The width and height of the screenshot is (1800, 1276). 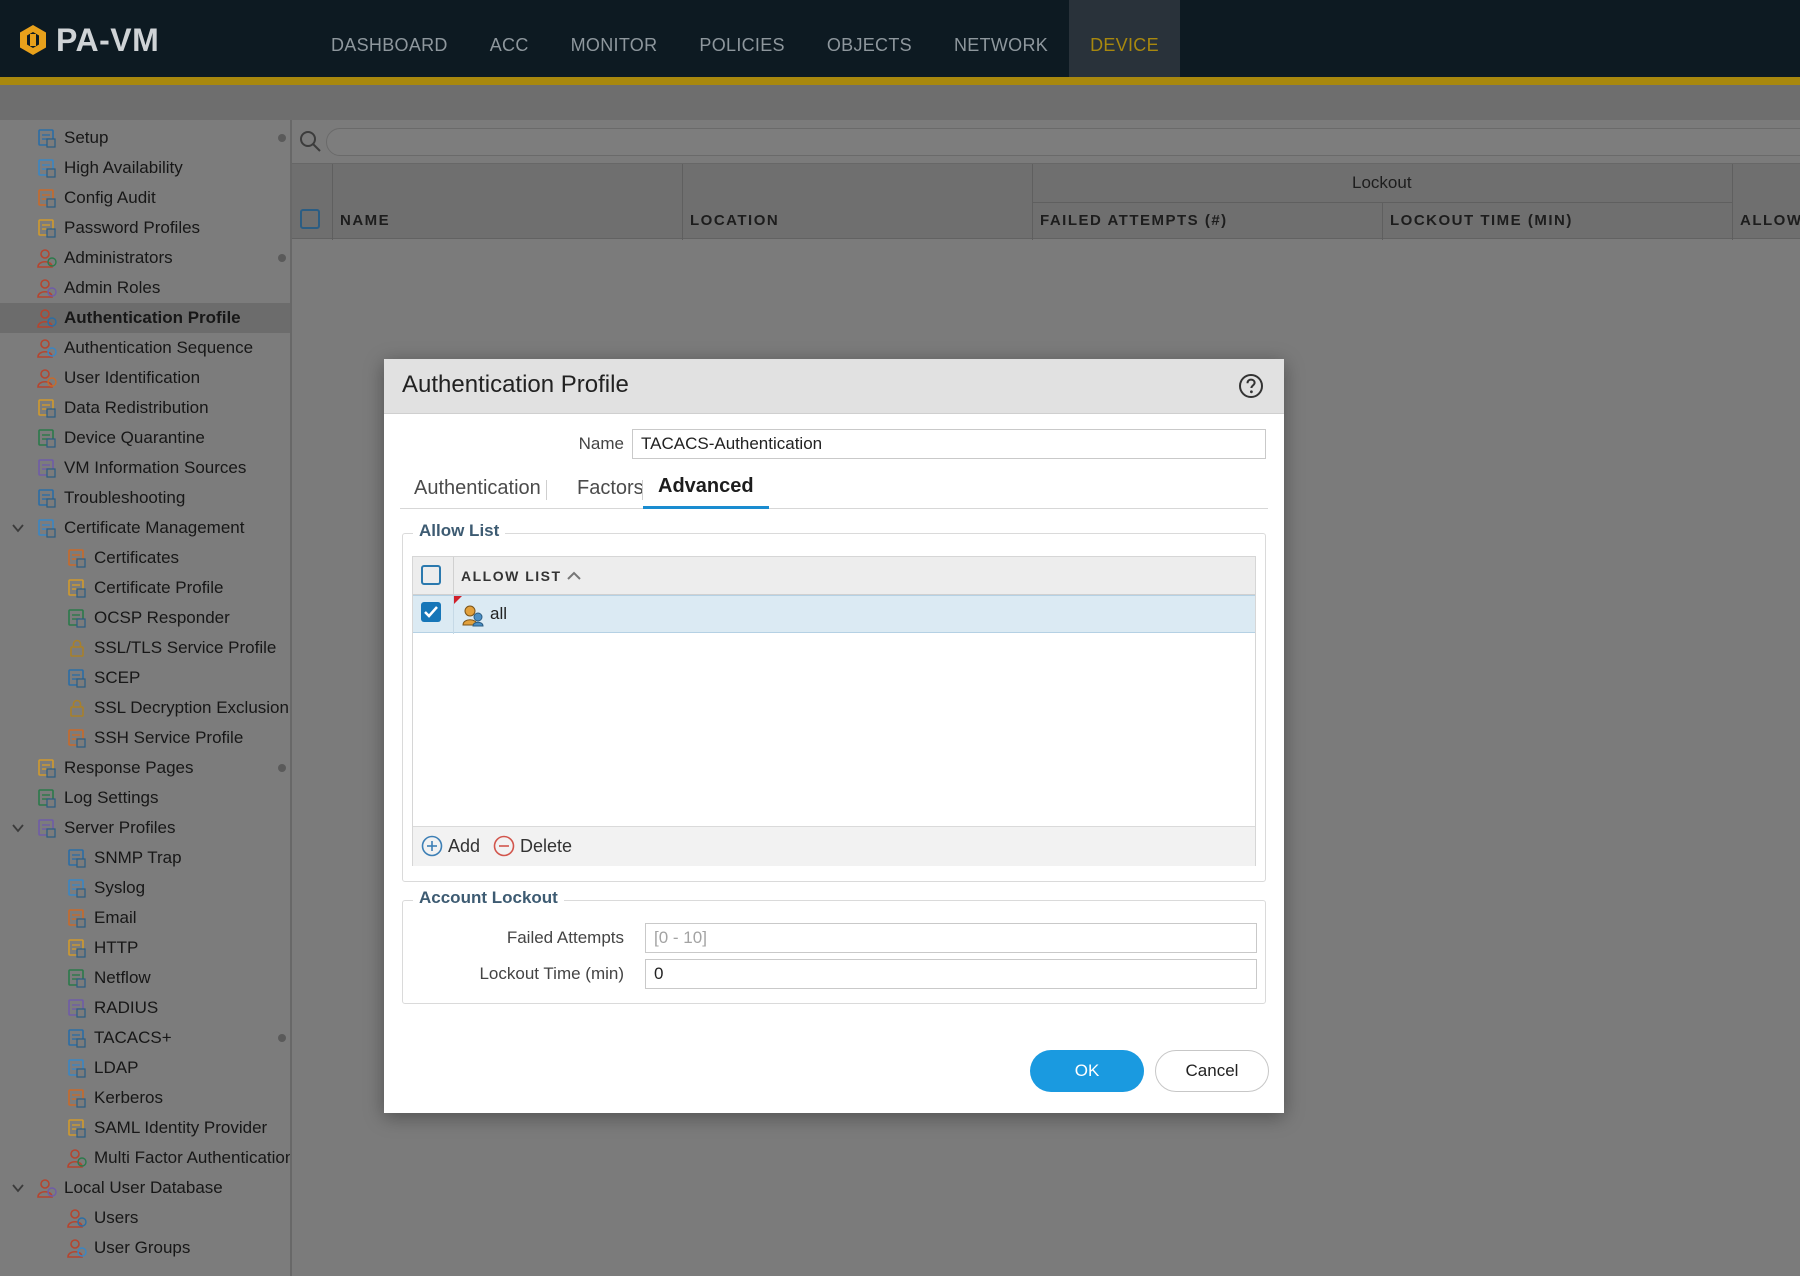 I want to click on sidebar-item-multi-factor-authentication: Multi Factor Authentication, so click(x=178, y=1158).